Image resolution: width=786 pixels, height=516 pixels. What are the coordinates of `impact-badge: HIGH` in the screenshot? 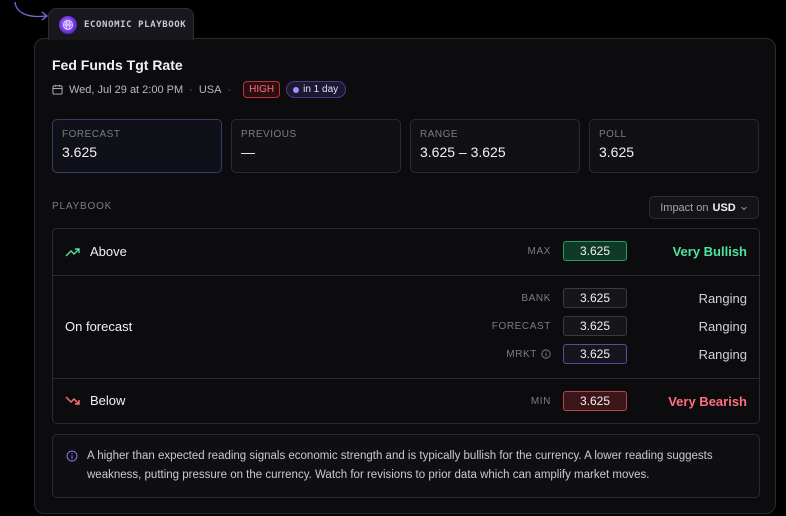 It's located at (262, 89).